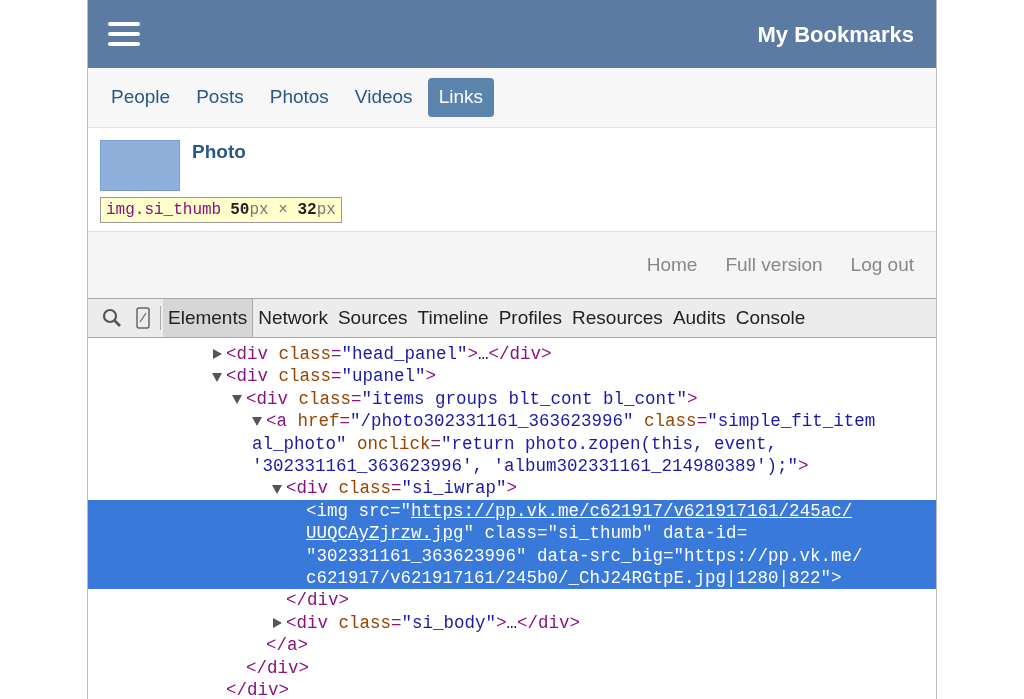  I want to click on devtools-tab: Resources, so click(617, 318).